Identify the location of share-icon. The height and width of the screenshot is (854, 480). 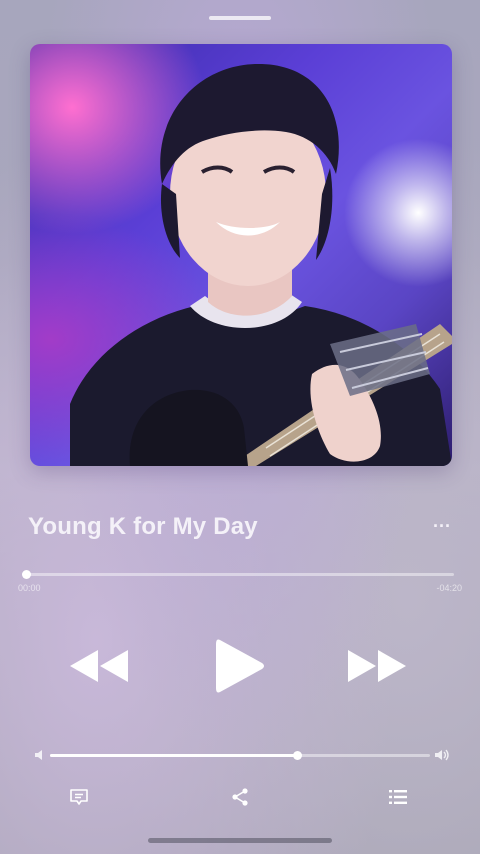
(240, 797).